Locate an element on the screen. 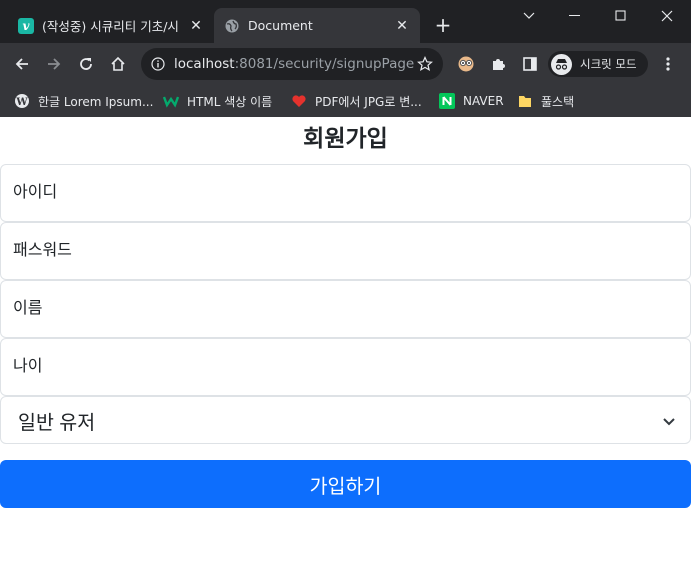  password-input is located at coordinates (345, 251).